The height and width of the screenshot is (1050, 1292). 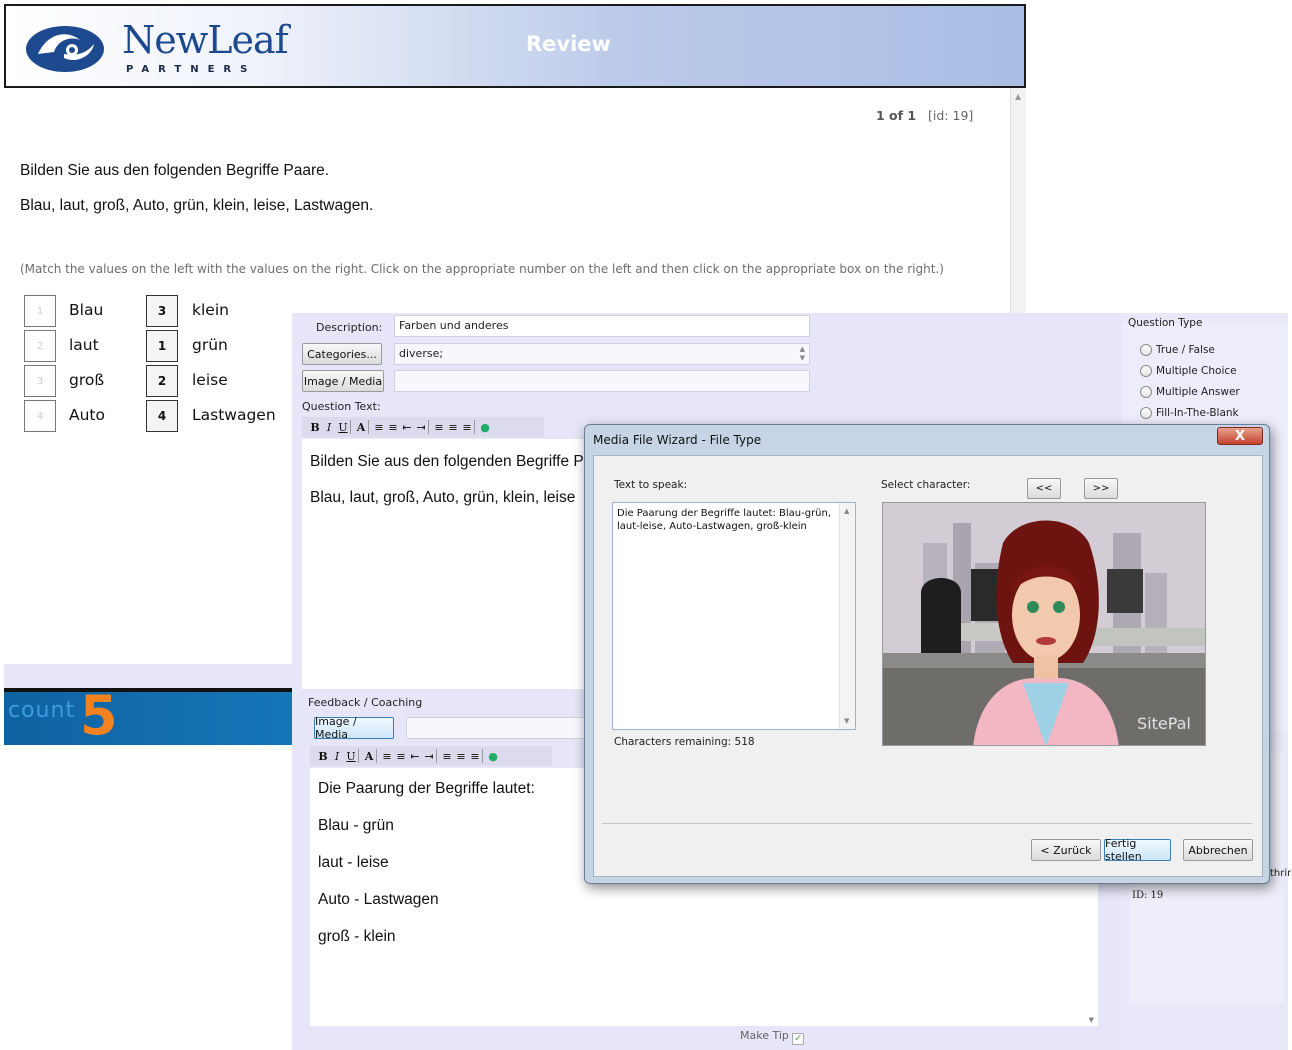 I want to click on watermark-text: SitePal, so click(x=1164, y=723).